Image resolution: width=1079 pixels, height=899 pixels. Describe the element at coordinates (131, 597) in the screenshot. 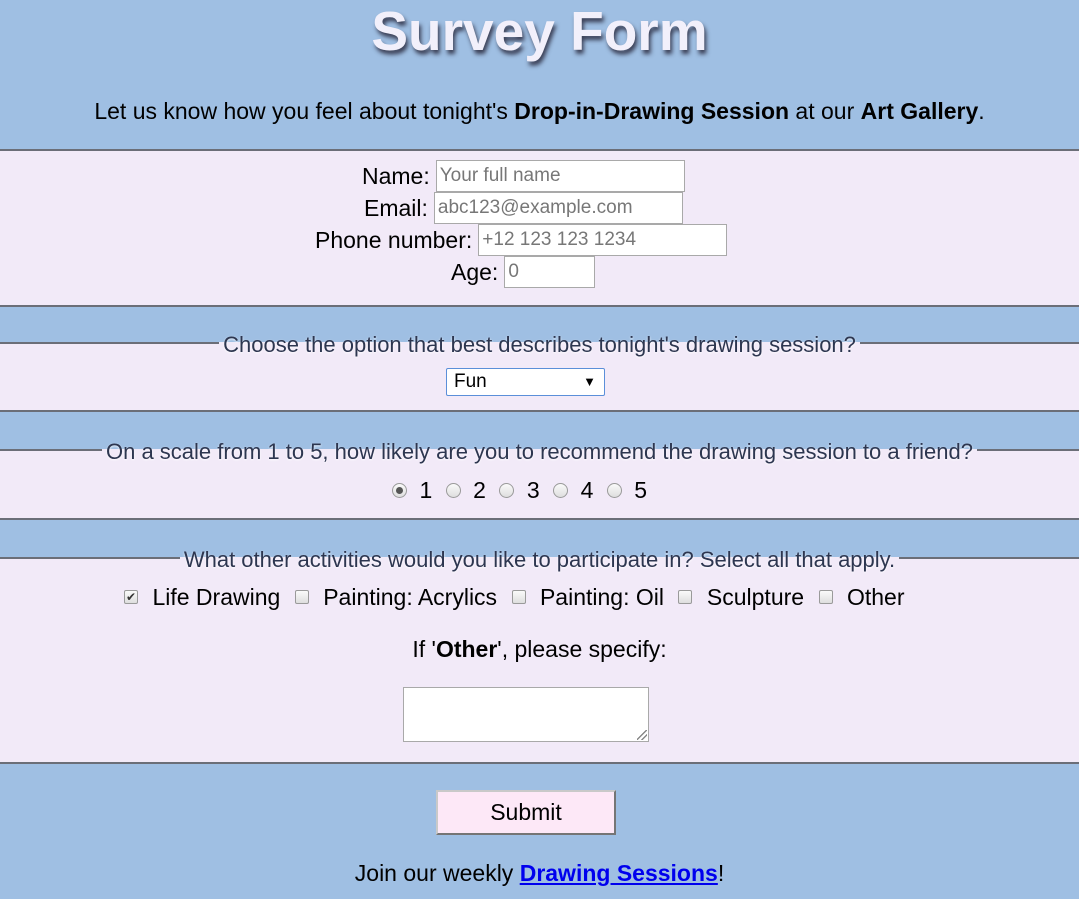

I see `checkbox-life-drawing: ✔` at that location.